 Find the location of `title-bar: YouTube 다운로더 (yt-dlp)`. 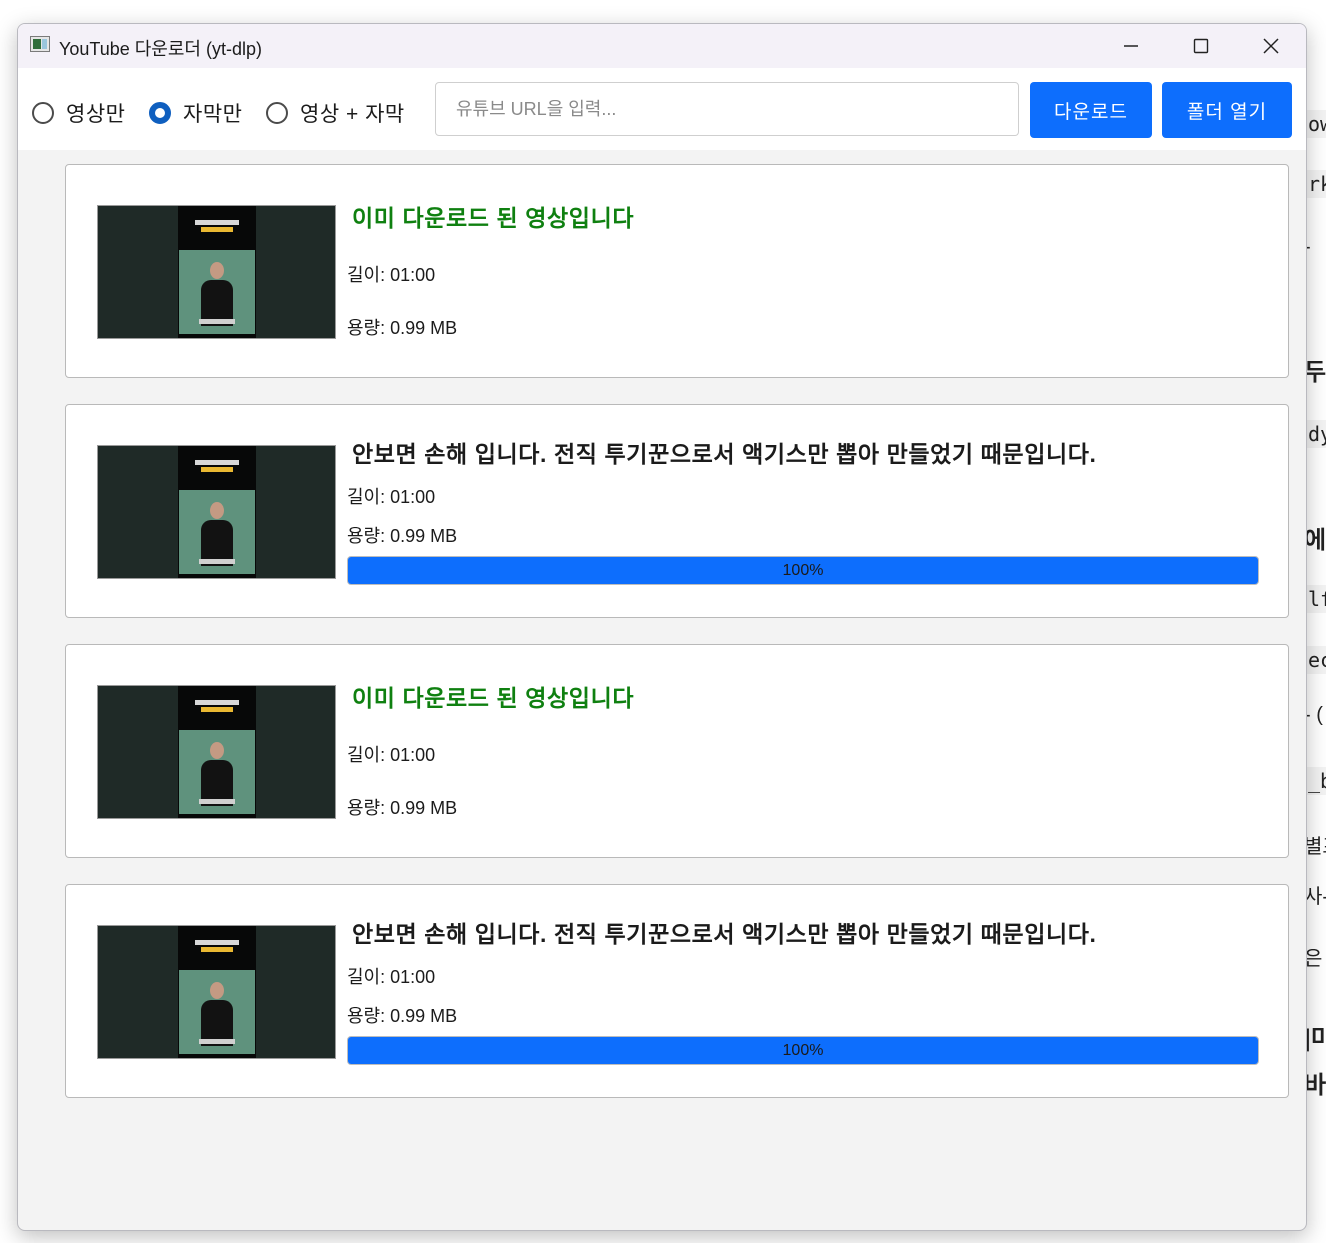

title-bar: YouTube 다운로더 (yt-dlp) is located at coordinates (662, 46).